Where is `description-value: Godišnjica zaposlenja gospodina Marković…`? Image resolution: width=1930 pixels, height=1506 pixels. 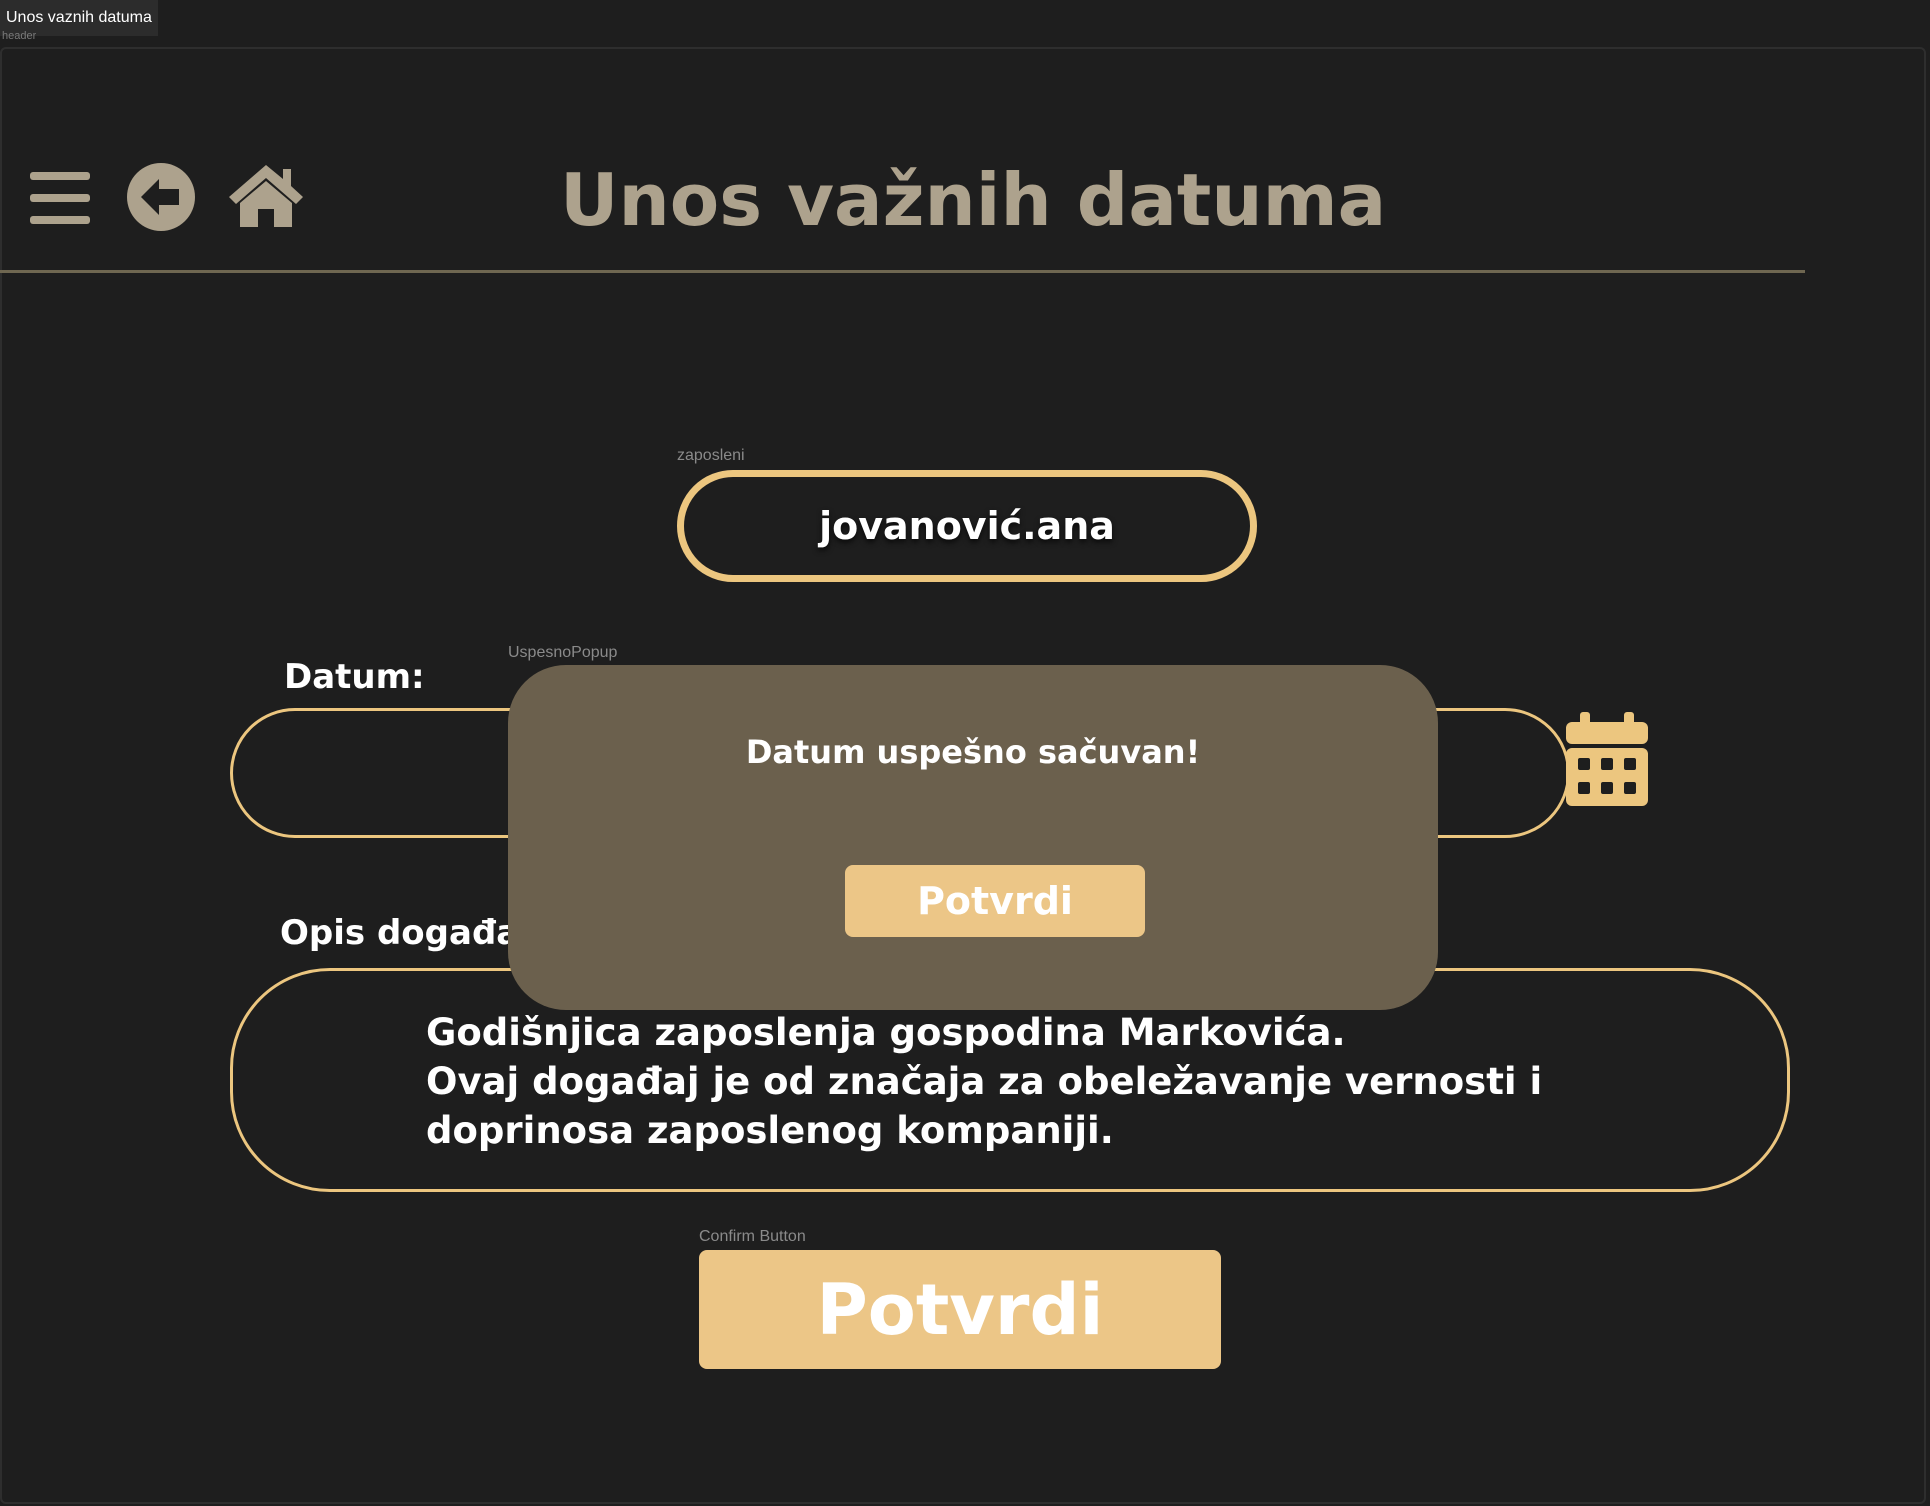 description-value: Godišnjica zaposlenja gospodina Marković… is located at coordinates (1076, 1081).